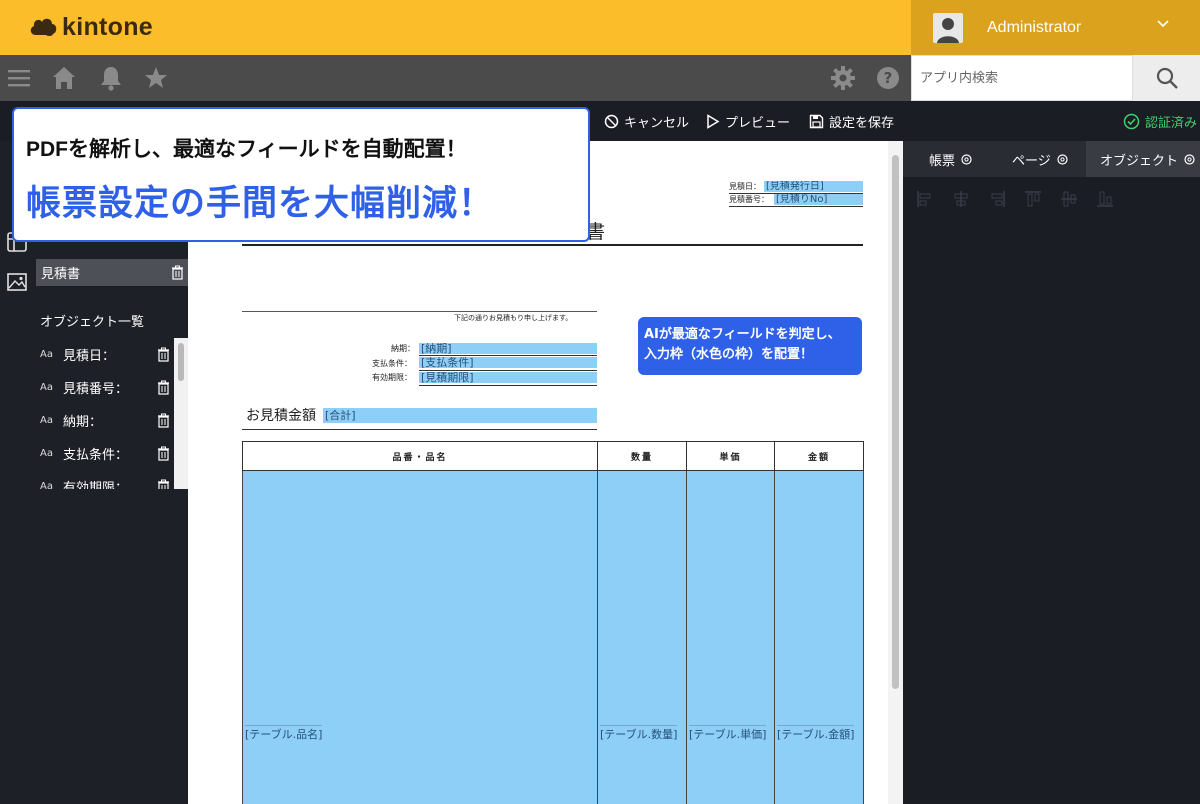  I want to click on object-item: Aa 見積番号：, so click(104, 387).